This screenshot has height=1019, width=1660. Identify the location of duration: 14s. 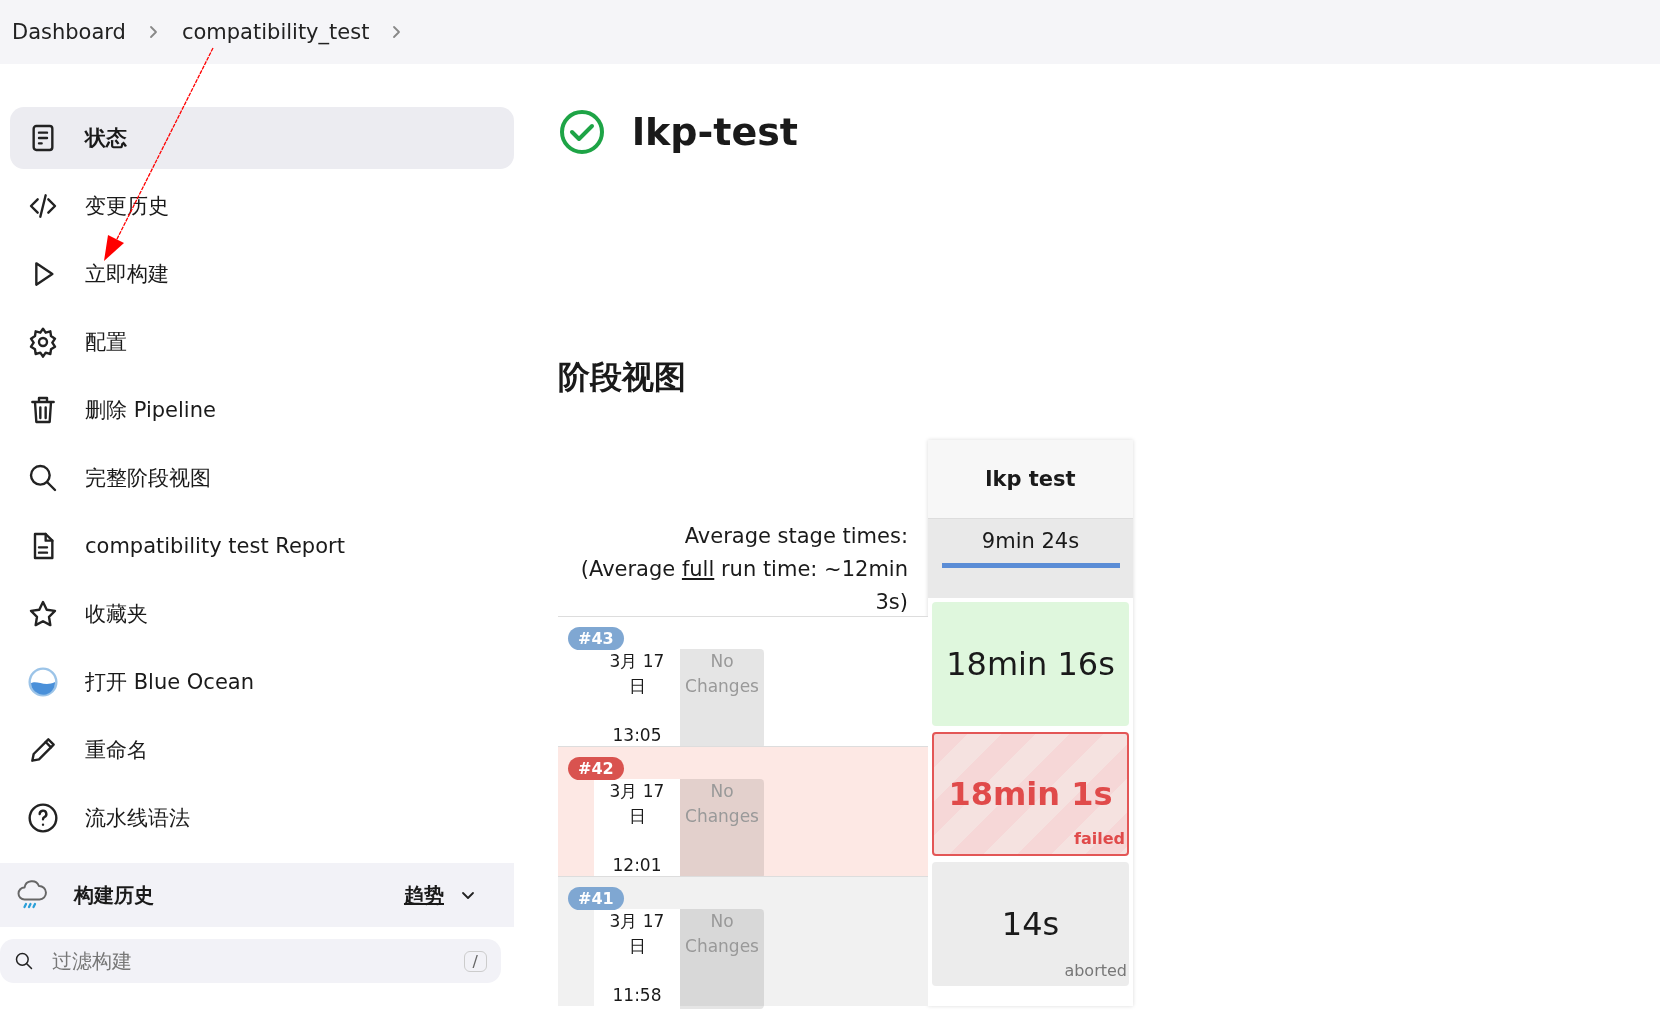
(1030, 924).